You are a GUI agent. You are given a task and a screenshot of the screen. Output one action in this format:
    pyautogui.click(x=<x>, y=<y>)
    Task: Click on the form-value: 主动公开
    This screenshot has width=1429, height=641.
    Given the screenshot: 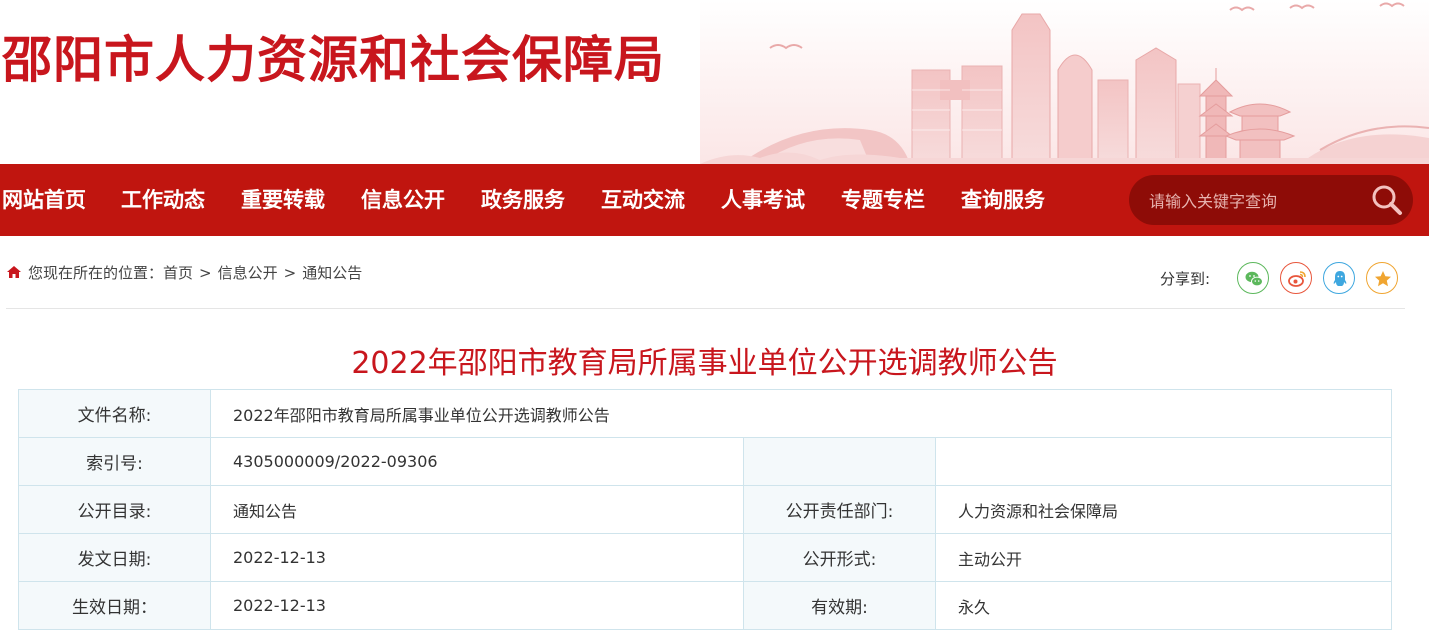 What is the action you would take?
    pyautogui.click(x=1163, y=557)
    